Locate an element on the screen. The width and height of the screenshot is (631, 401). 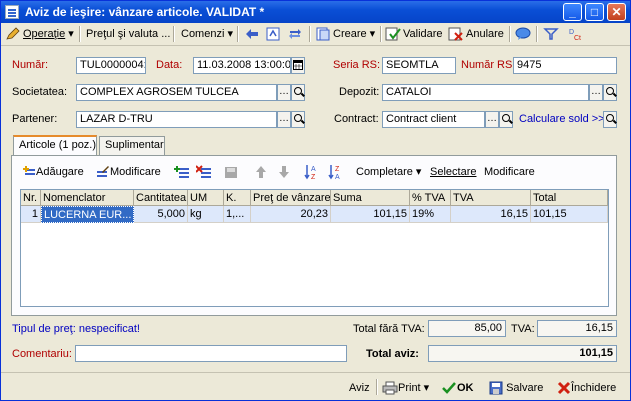
numar-rs-field: 9475 is located at coordinates (565, 65).